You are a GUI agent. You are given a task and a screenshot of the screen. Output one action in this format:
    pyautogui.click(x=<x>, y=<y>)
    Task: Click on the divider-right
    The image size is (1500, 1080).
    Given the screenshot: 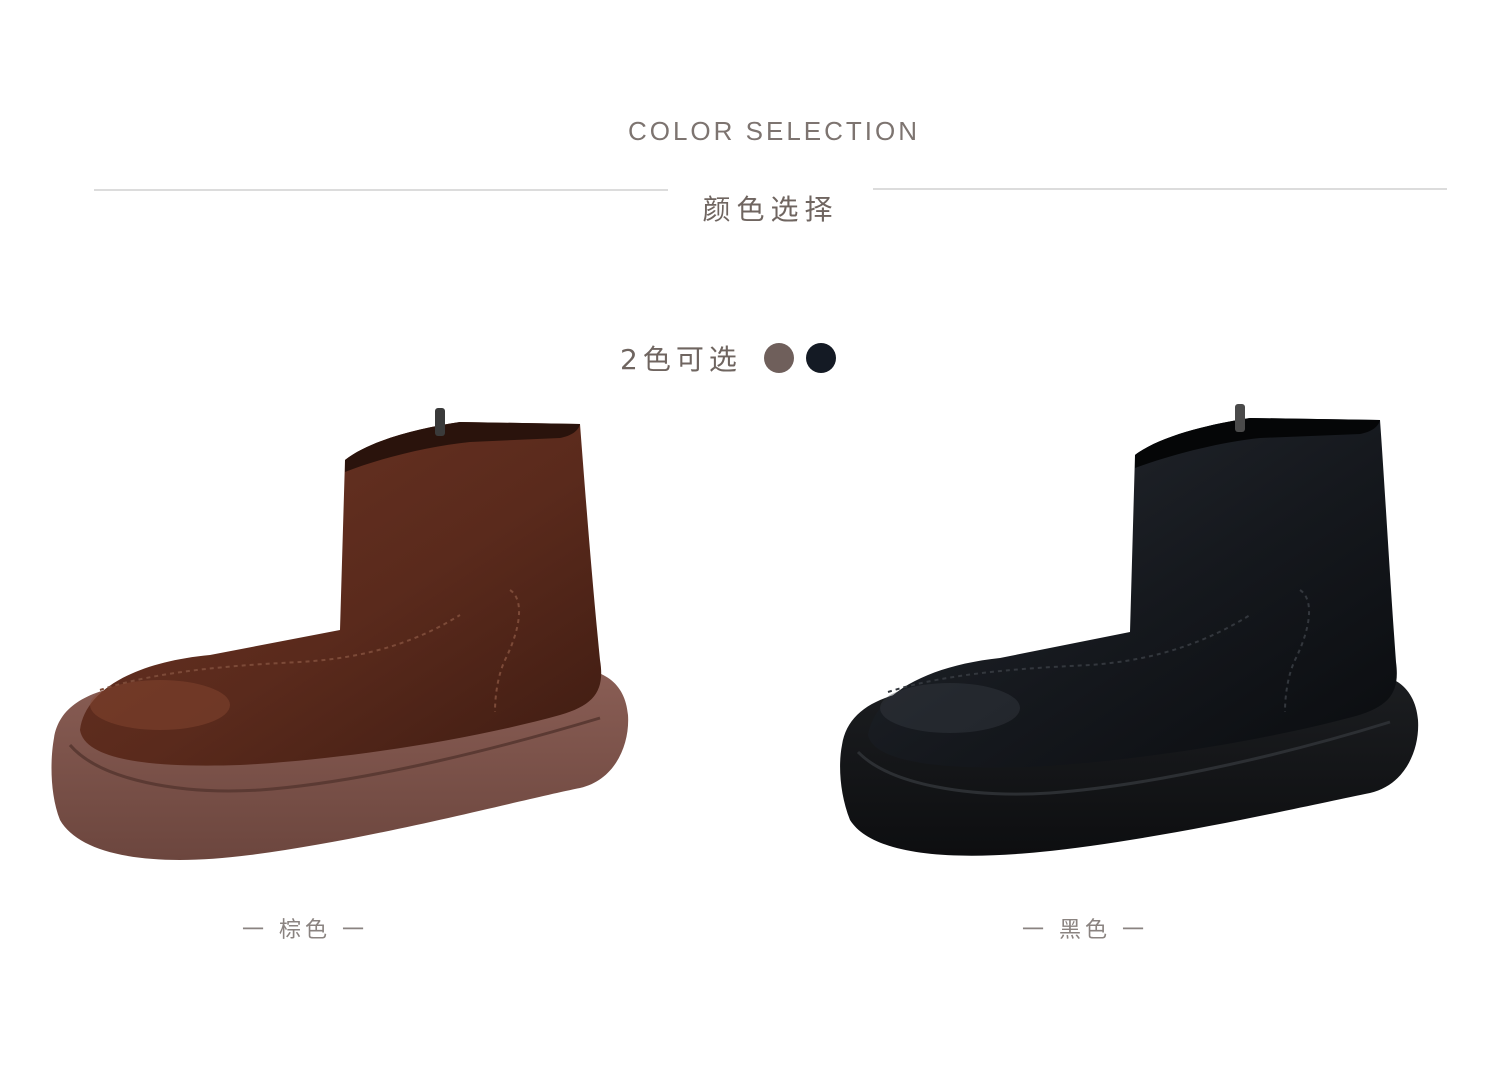 What is the action you would take?
    pyautogui.click(x=1160, y=189)
    